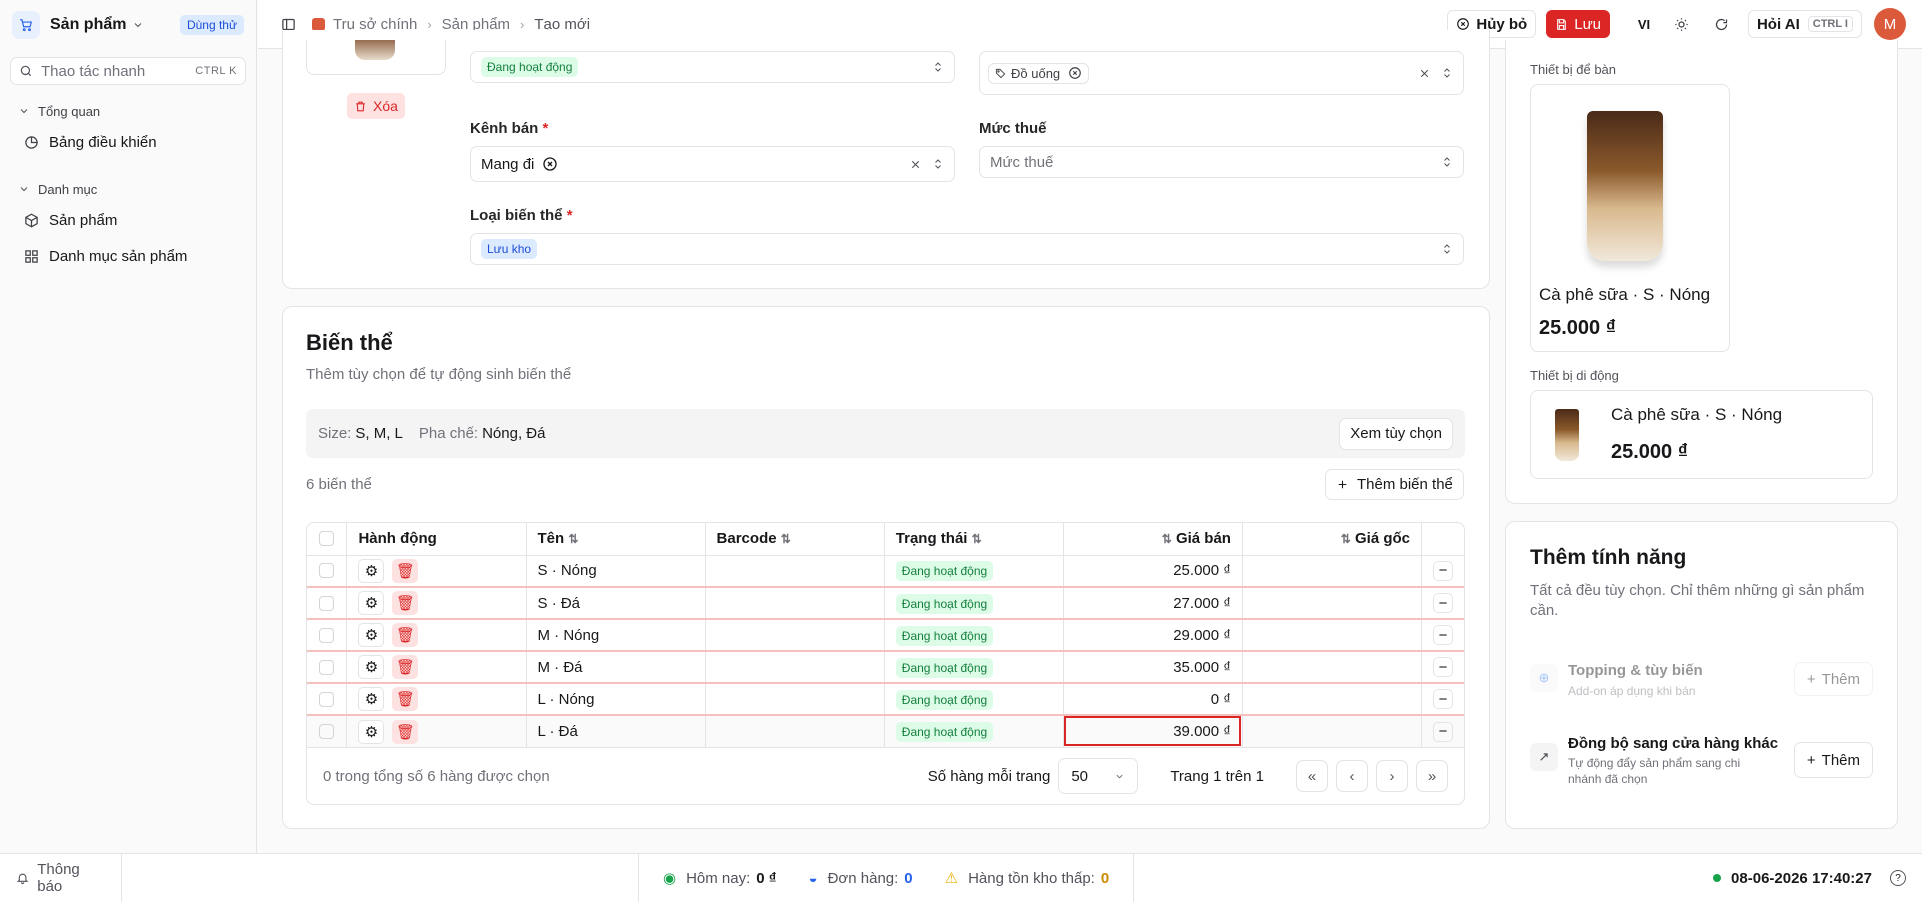  Describe the element at coordinates (211, 24) in the screenshot. I see `trial-badge: Dùng thử` at that location.